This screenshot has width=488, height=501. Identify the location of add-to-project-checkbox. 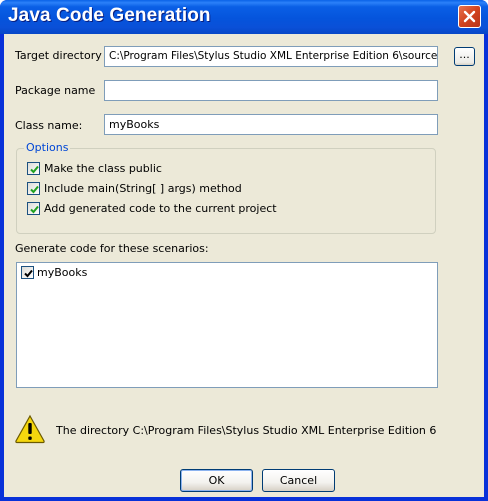
(33, 208).